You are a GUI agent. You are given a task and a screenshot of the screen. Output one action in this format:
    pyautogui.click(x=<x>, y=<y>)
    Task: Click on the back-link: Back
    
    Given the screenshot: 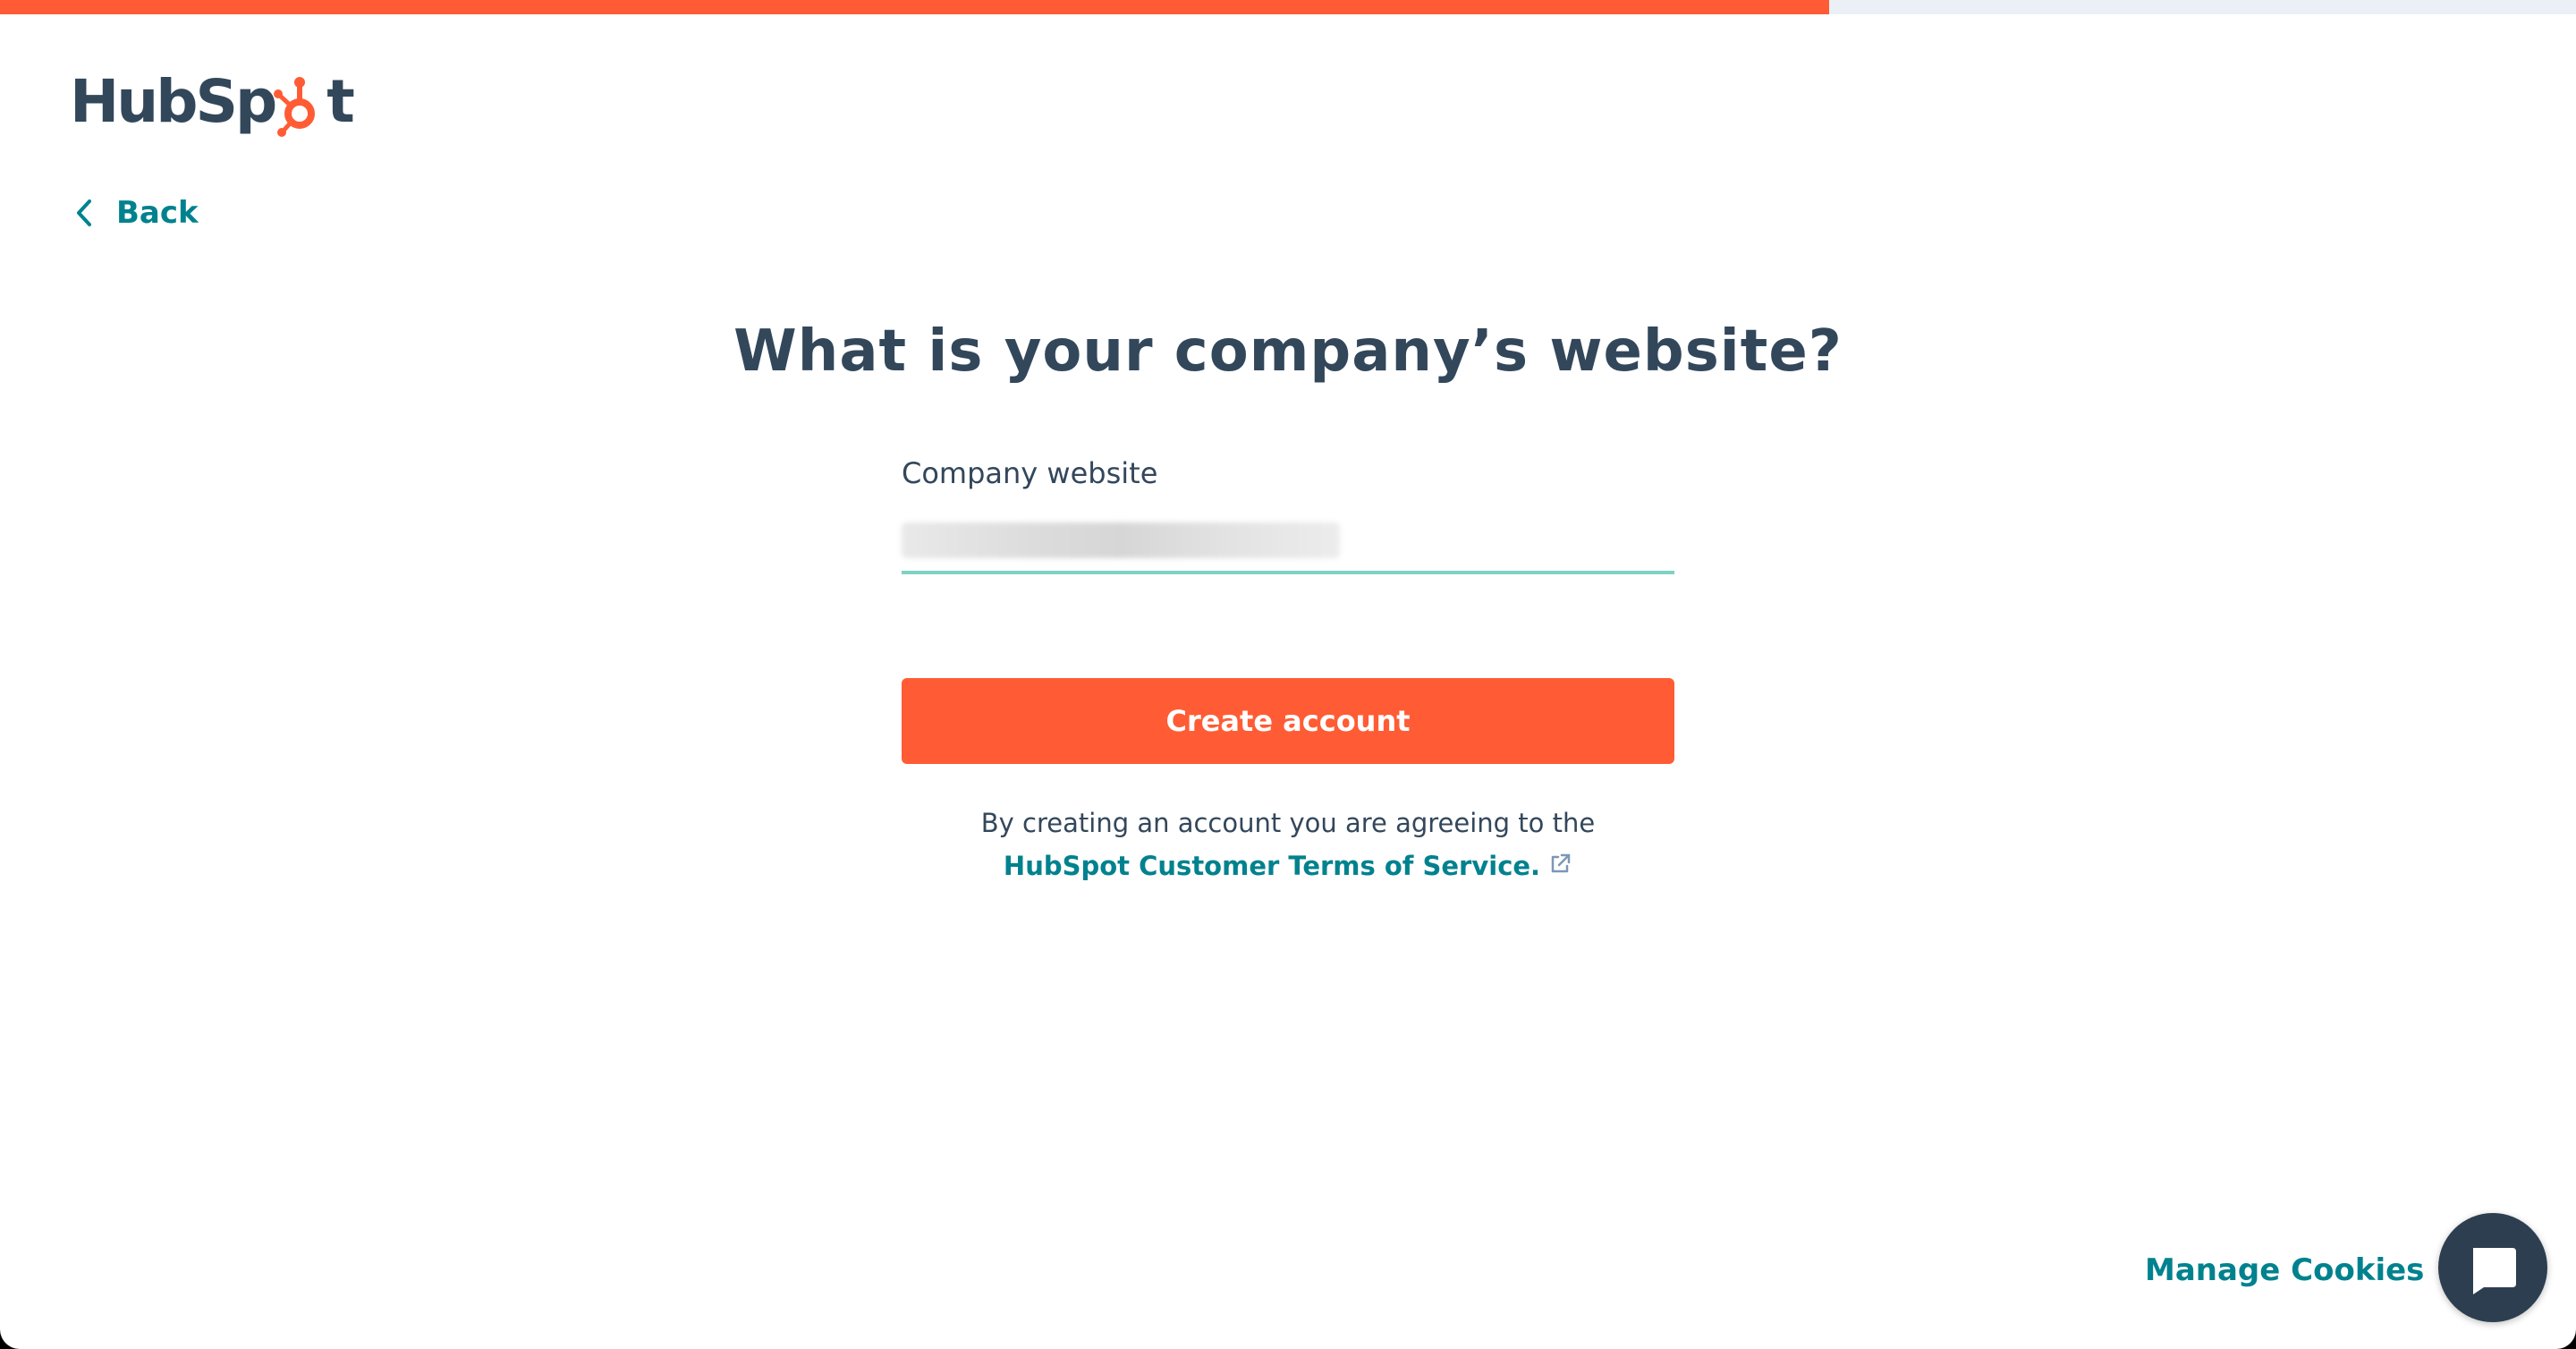 What is the action you would take?
    pyautogui.click(x=135, y=213)
    